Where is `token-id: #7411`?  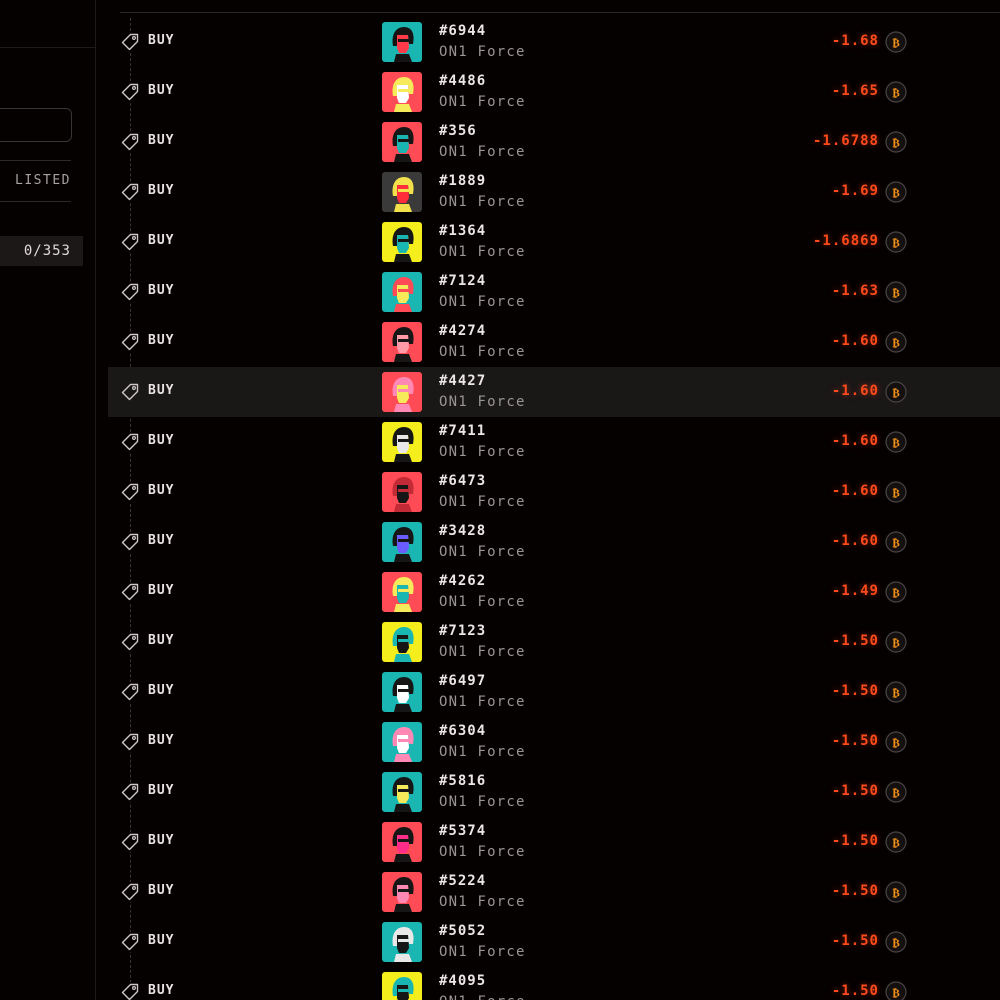 token-id: #7411 is located at coordinates (462, 431).